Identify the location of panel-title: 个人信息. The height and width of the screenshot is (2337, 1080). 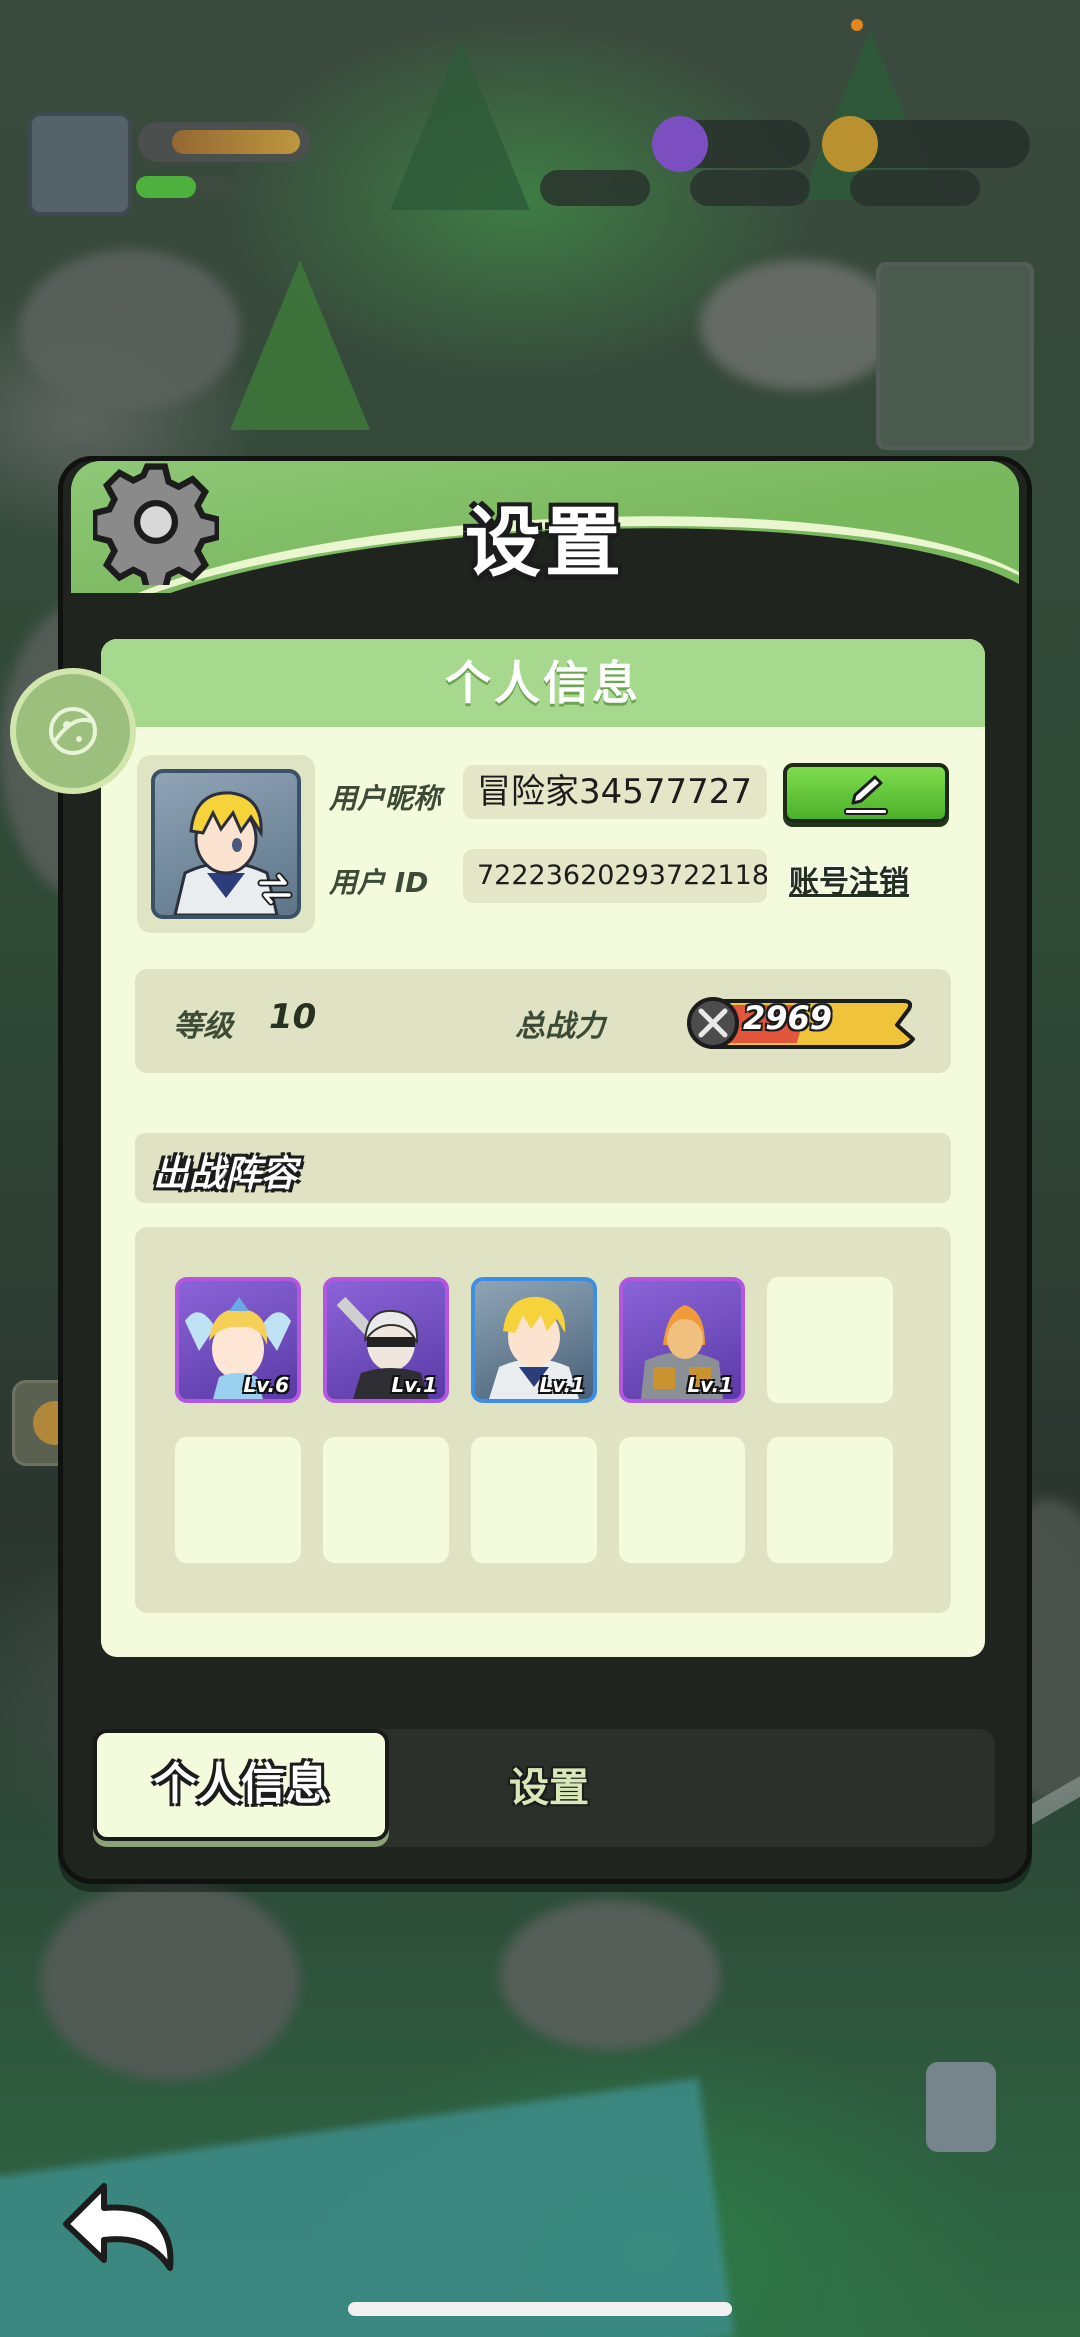
(543, 683).